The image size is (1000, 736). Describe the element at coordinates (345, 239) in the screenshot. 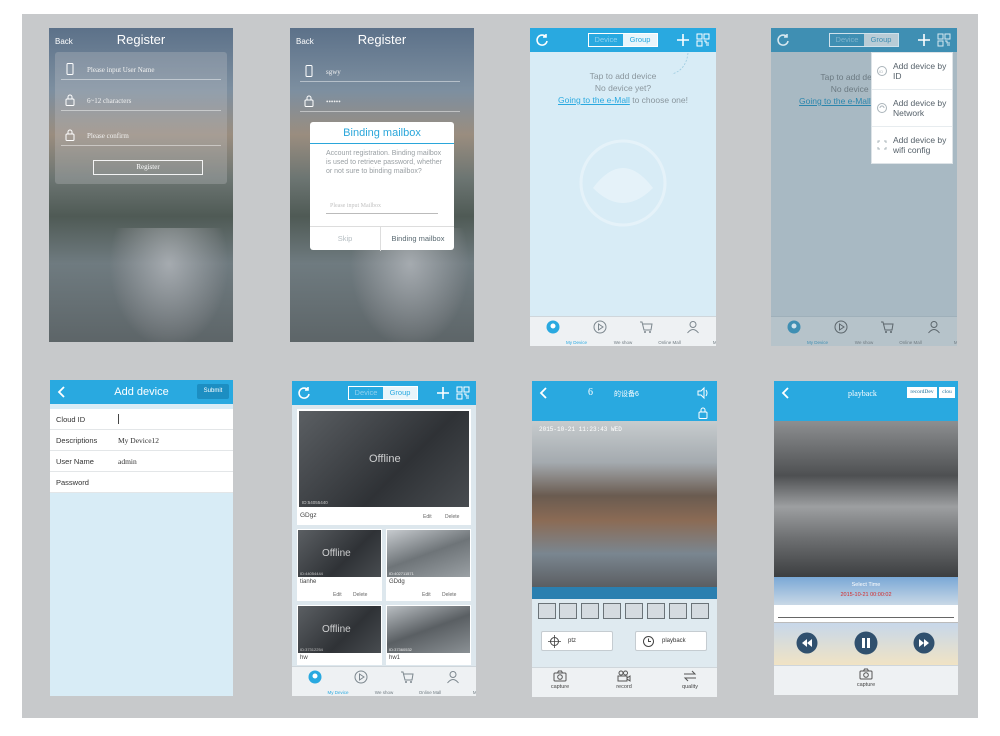

I see `skip-button: Skip` at that location.